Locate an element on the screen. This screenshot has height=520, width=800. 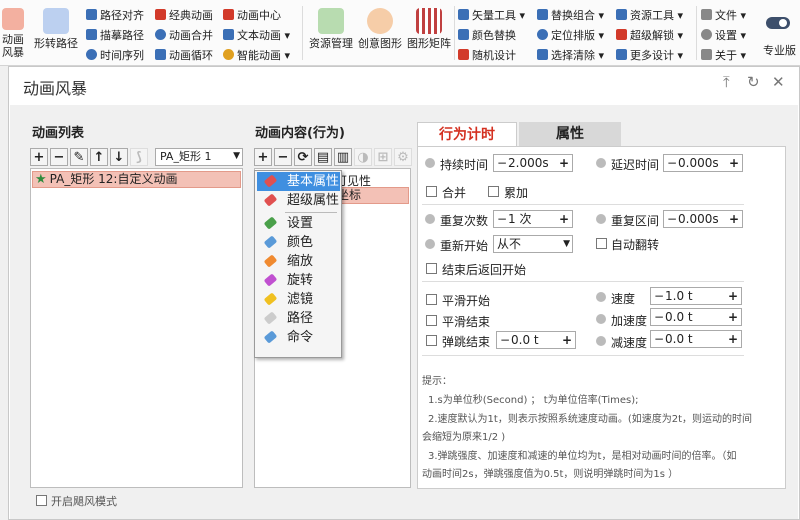
replace-group-button: 替换组合 ▾ is located at coordinates (570, 16).